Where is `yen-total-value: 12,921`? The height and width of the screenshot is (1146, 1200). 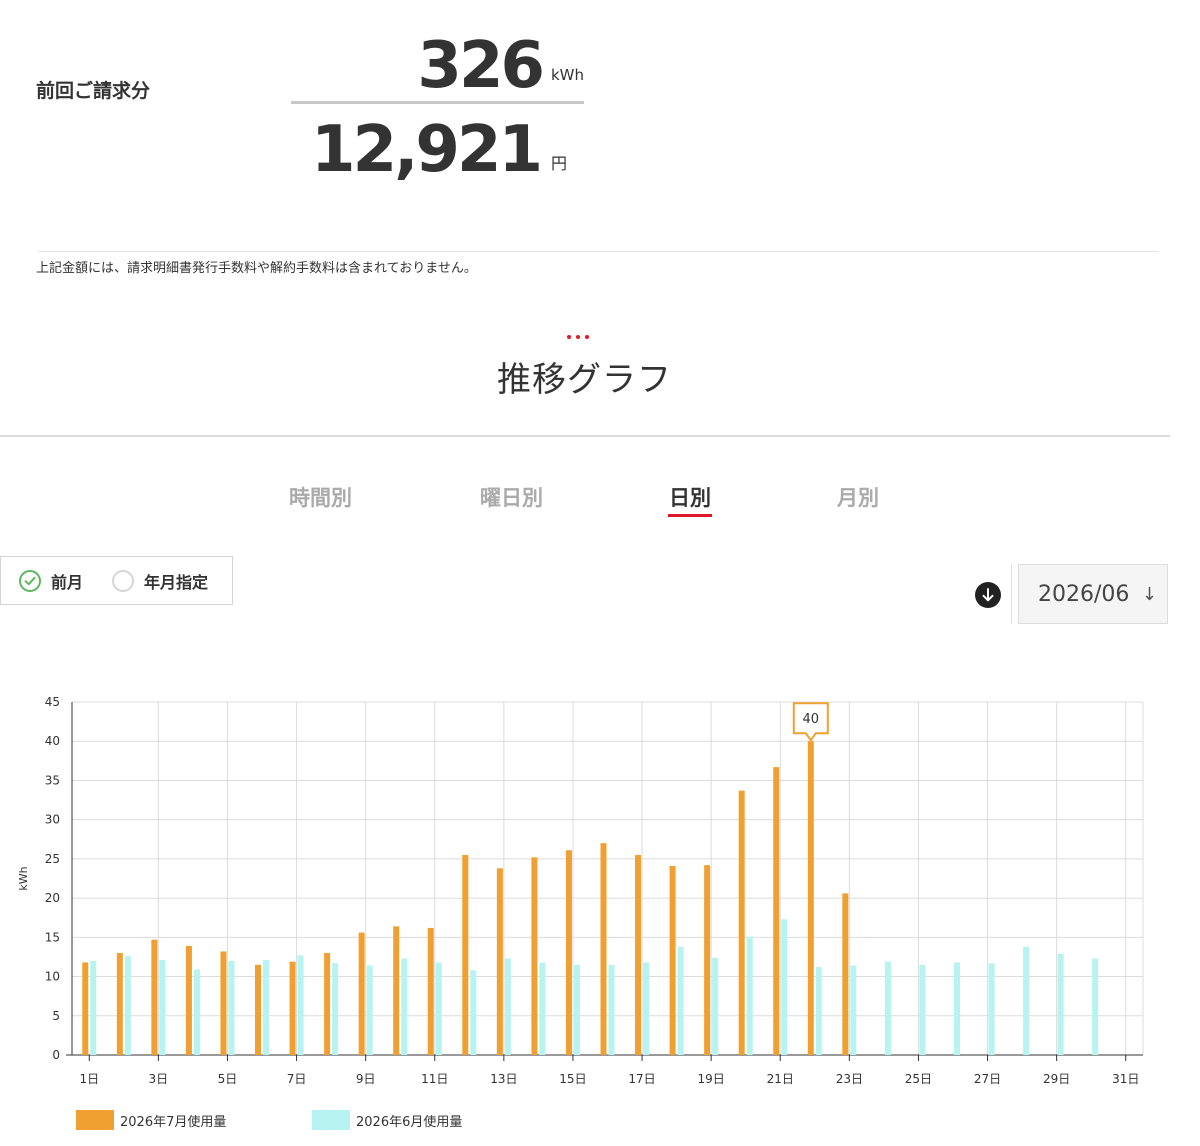
yen-total-value: 12,921 is located at coordinates (427, 150).